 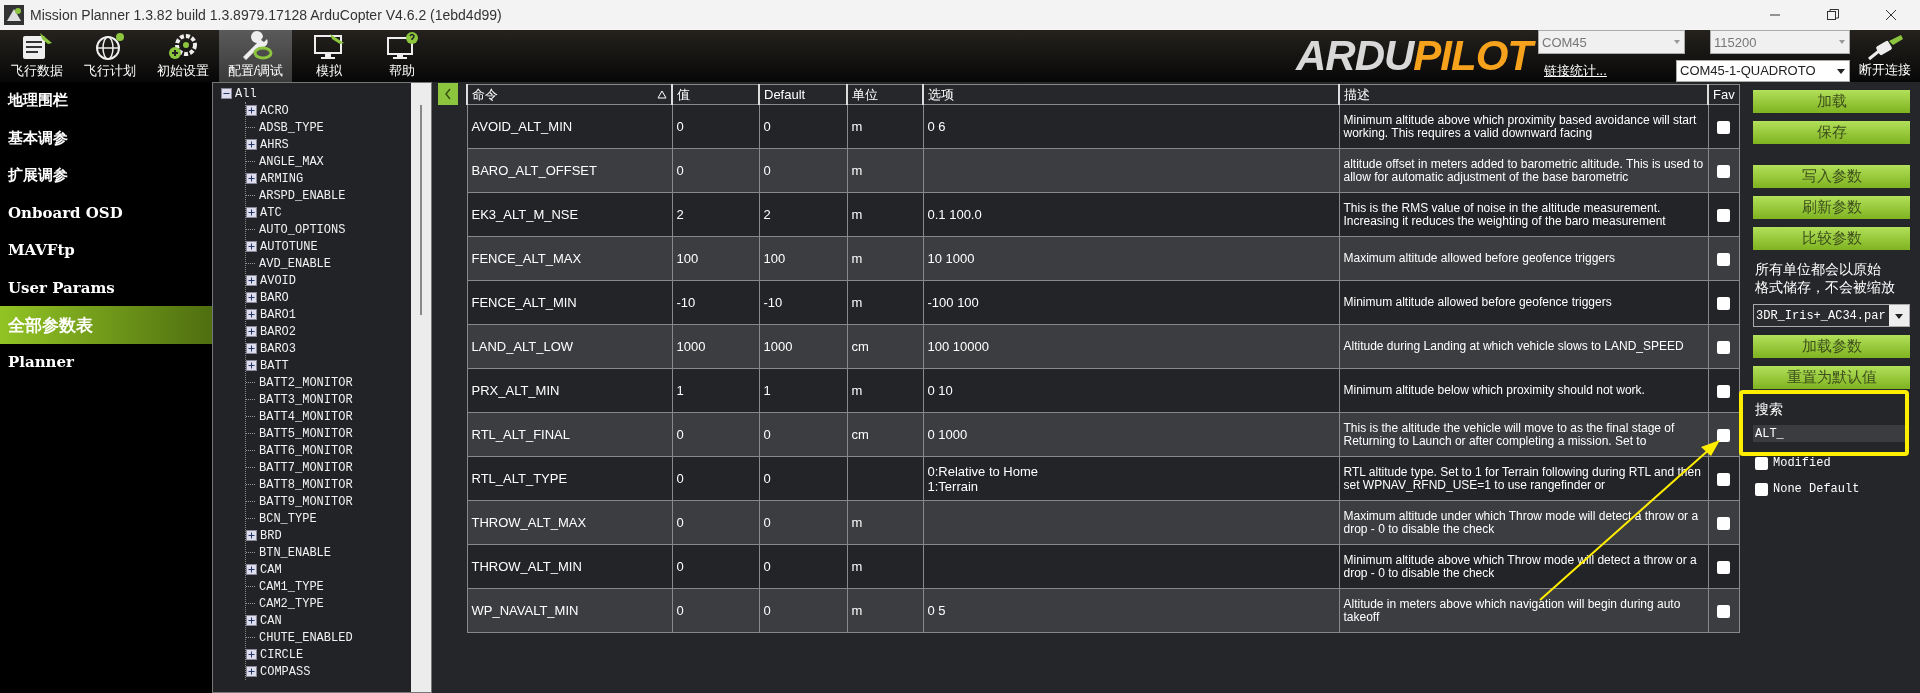 I want to click on collapse-button, so click(x=448, y=94).